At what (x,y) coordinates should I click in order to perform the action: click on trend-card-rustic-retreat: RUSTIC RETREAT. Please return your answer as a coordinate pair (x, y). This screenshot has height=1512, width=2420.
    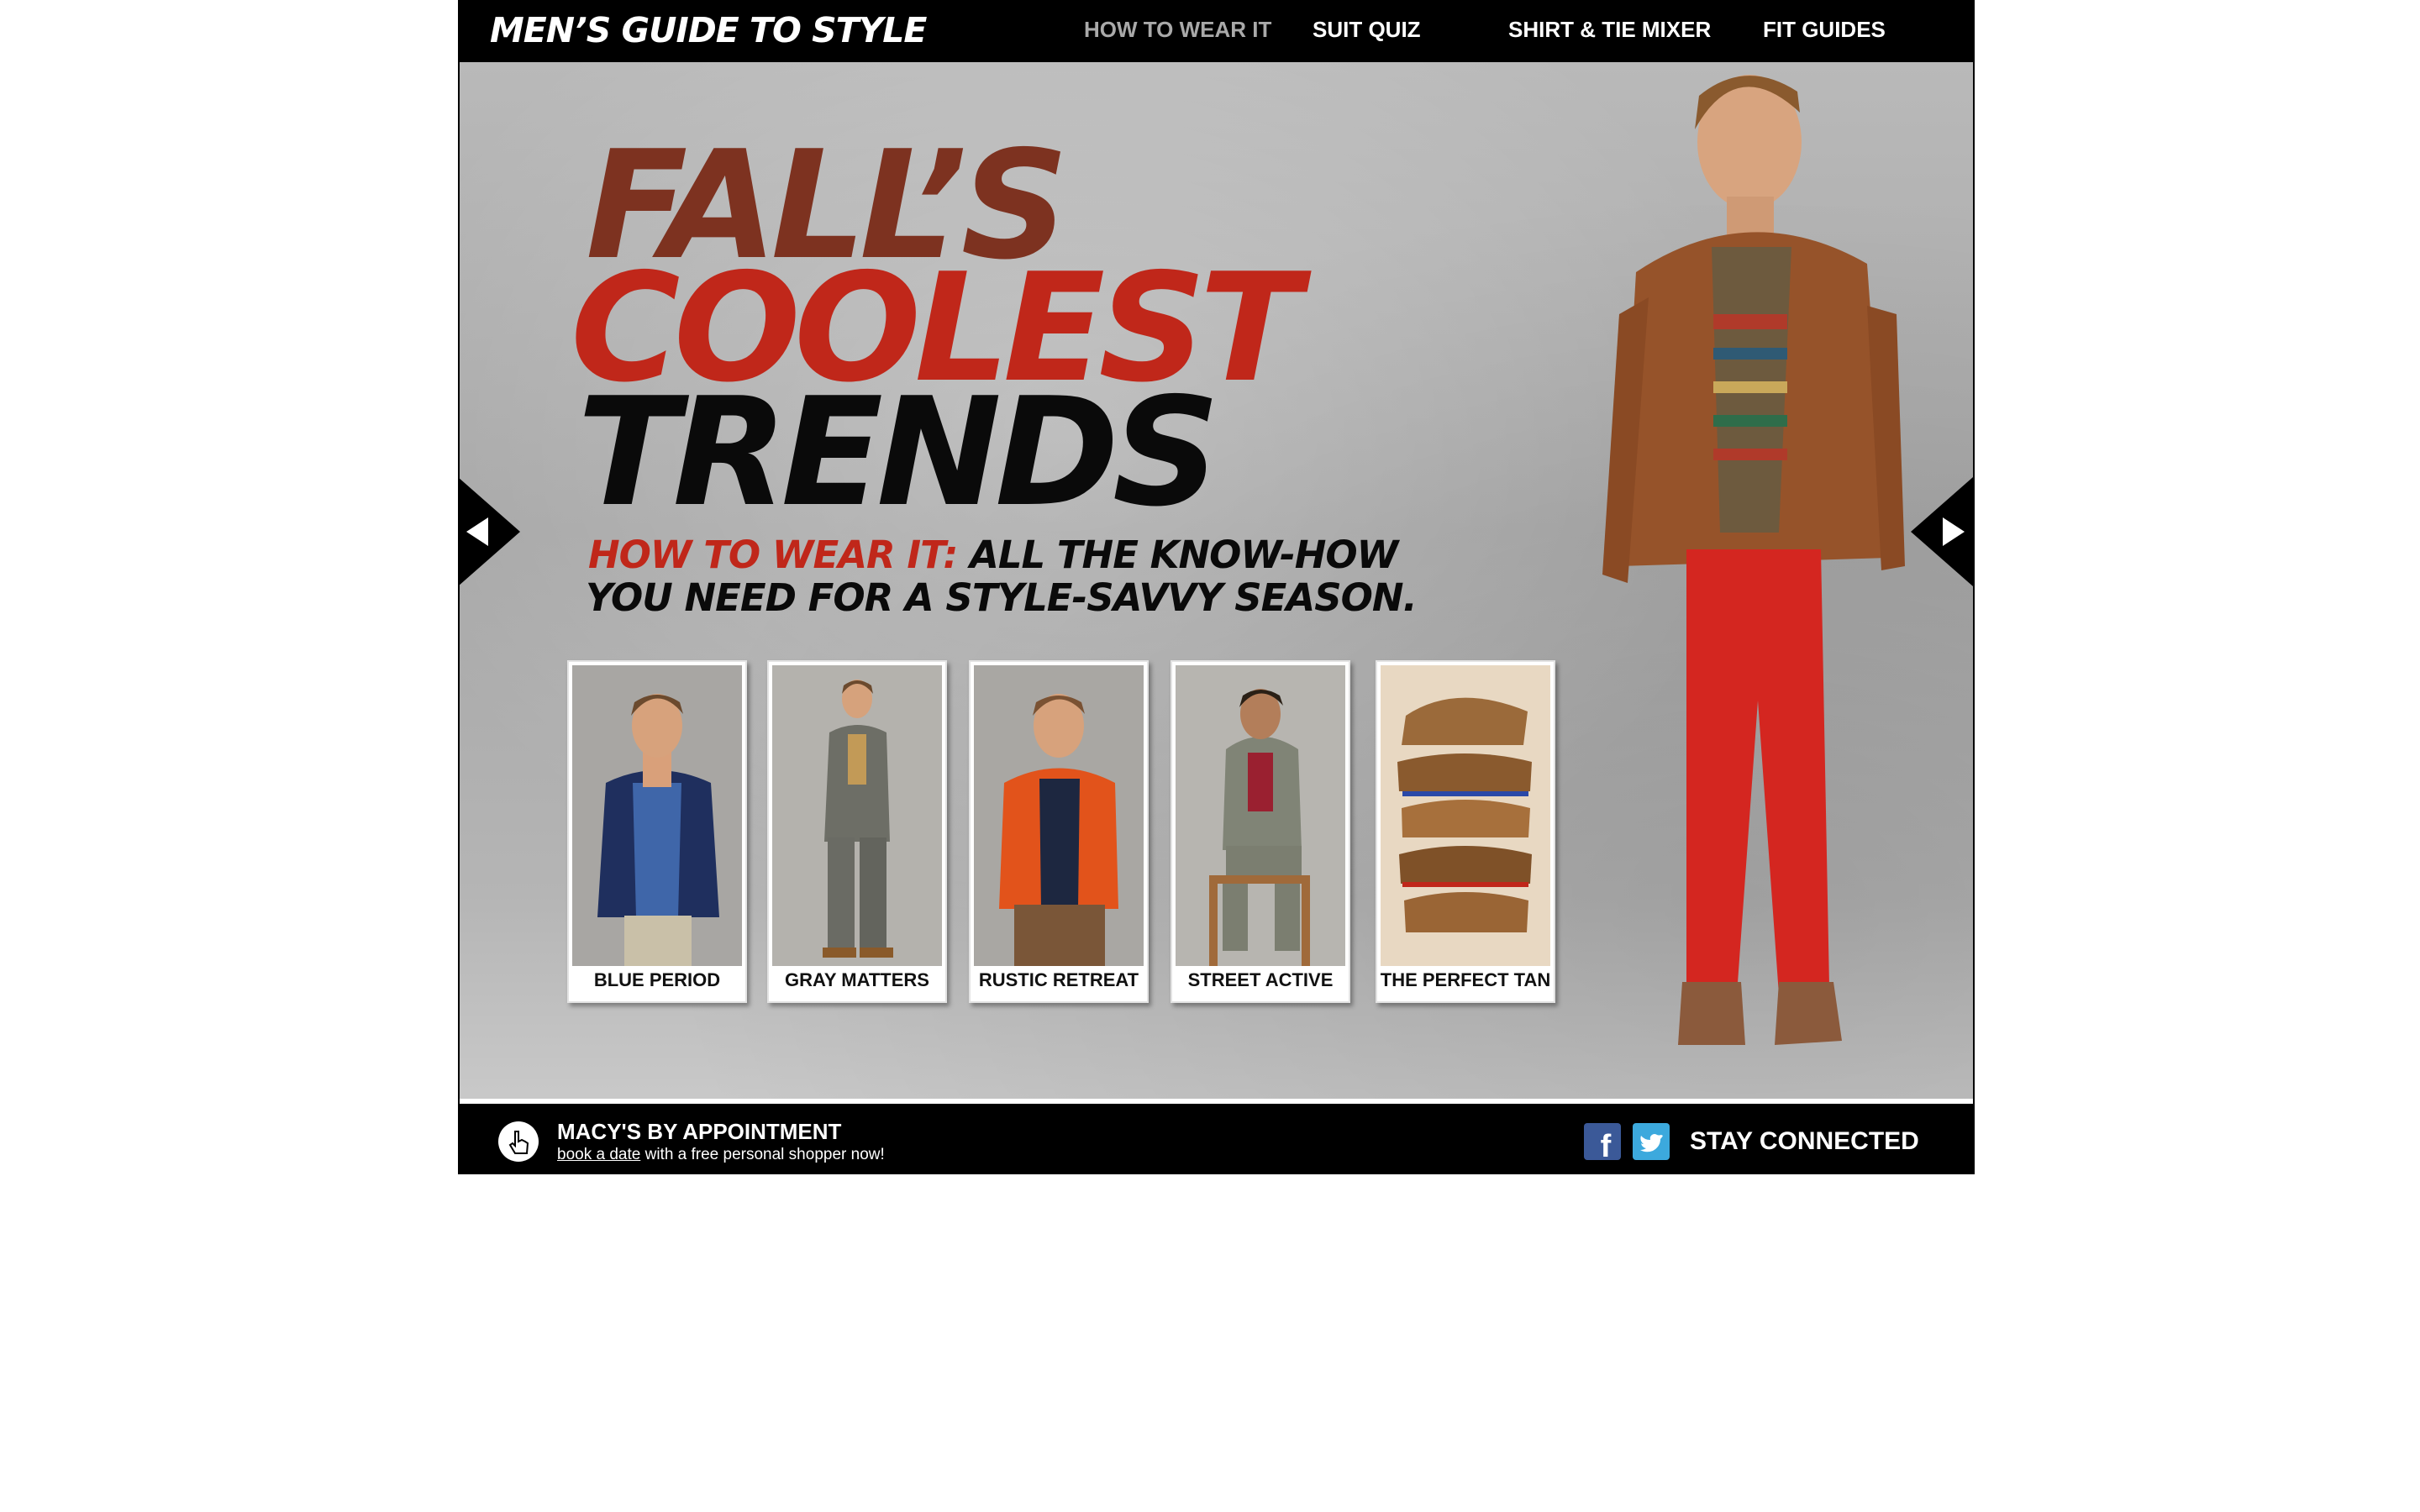
    Looking at the image, I should click on (1059, 831).